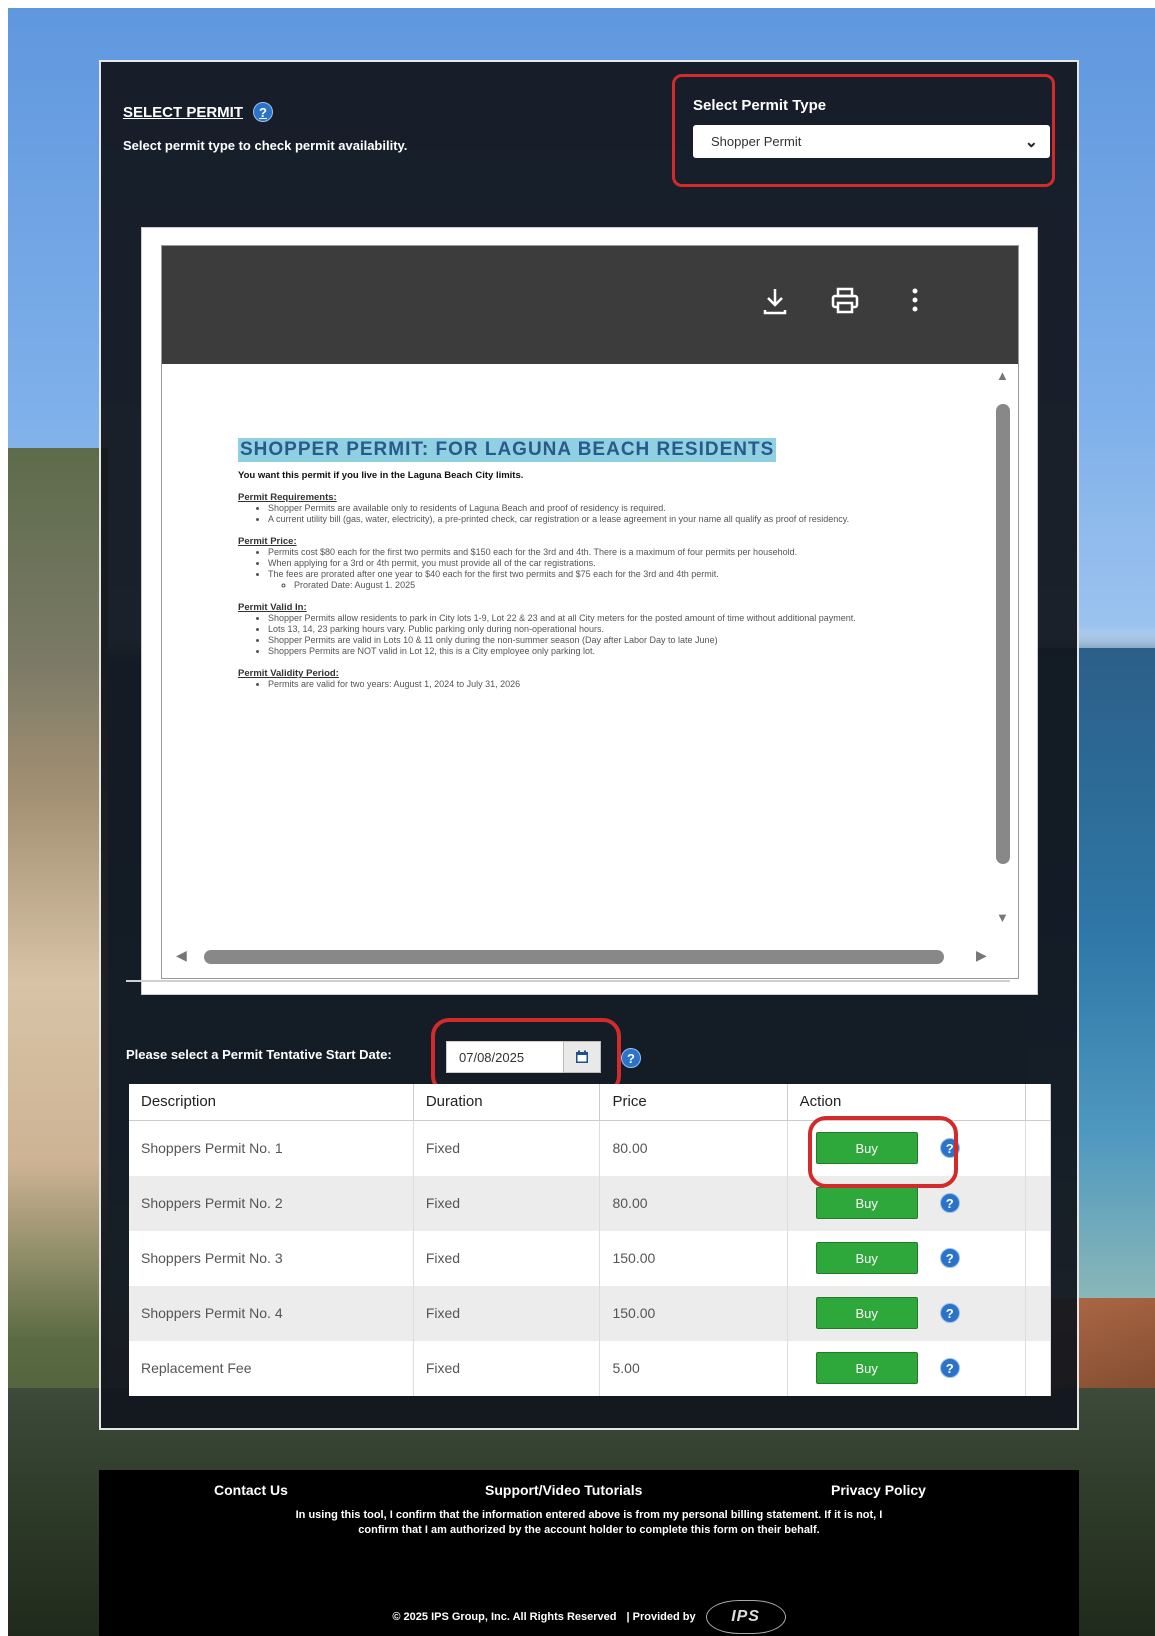  Describe the element at coordinates (760, 105) in the screenshot. I see `permit-type-label: Select Permit Type` at that location.